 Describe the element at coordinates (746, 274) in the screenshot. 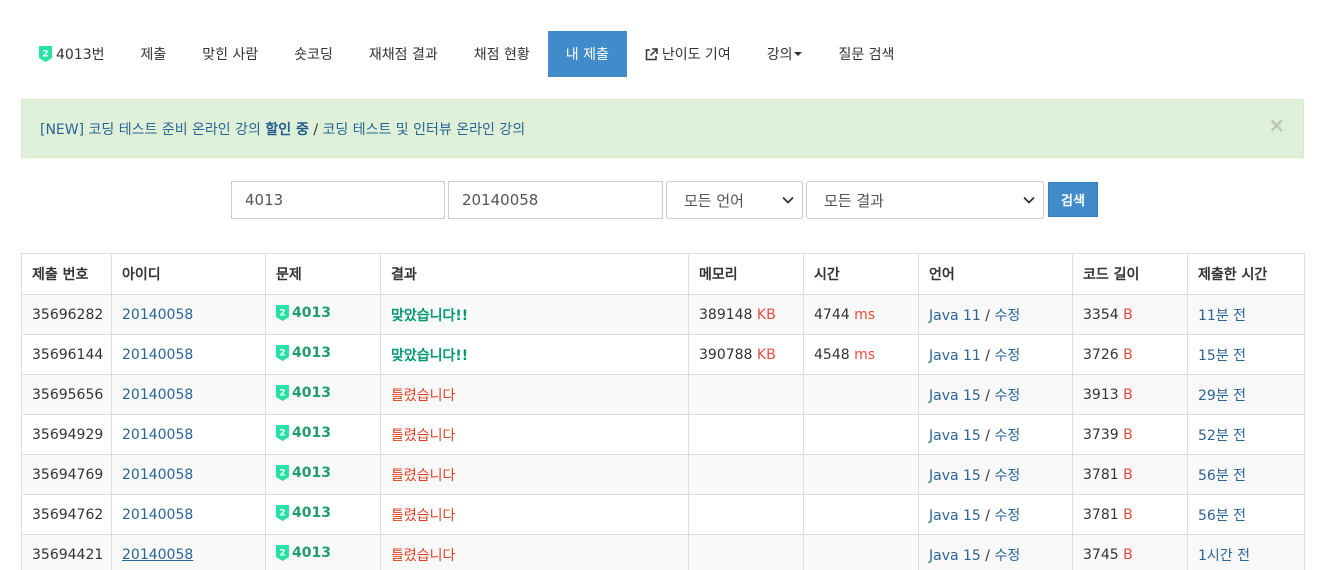

I see `header-memory: 메모리` at that location.